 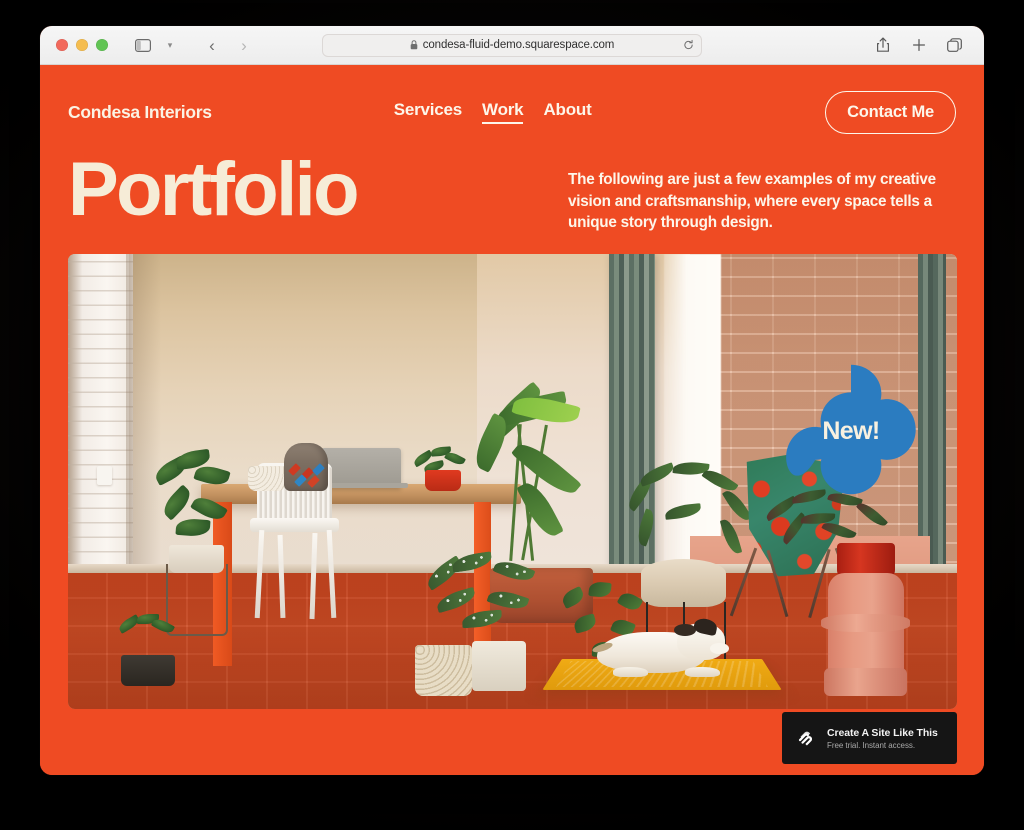 I want to click on primary-navigation: Services Work About, so click(x=493, y=112).